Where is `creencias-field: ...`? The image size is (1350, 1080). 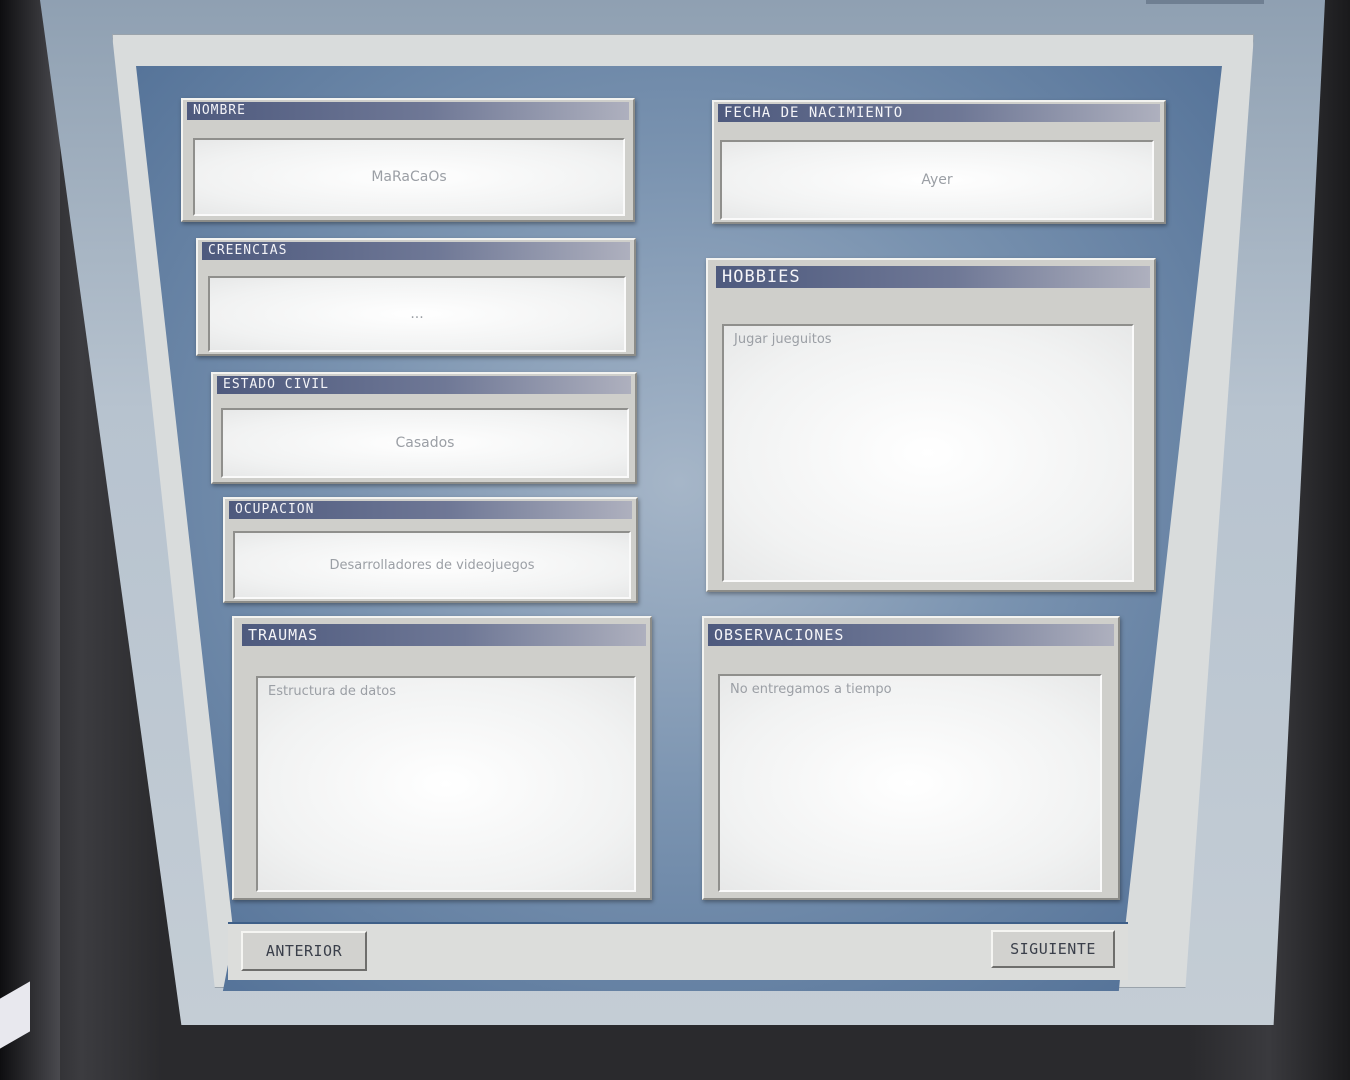
creencias-field: ... is located at coordinates (417, 314).